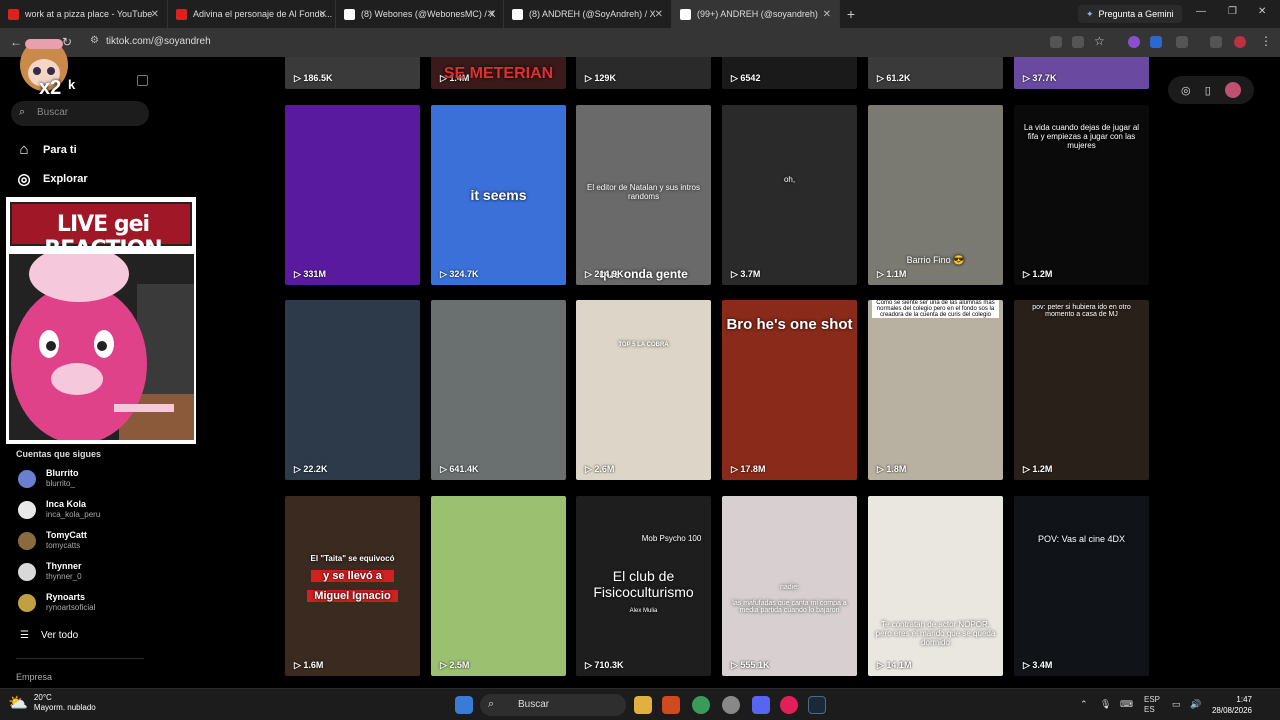 The image size is (1280, 720). I want to click on chrome-icon, so click(701, 705).